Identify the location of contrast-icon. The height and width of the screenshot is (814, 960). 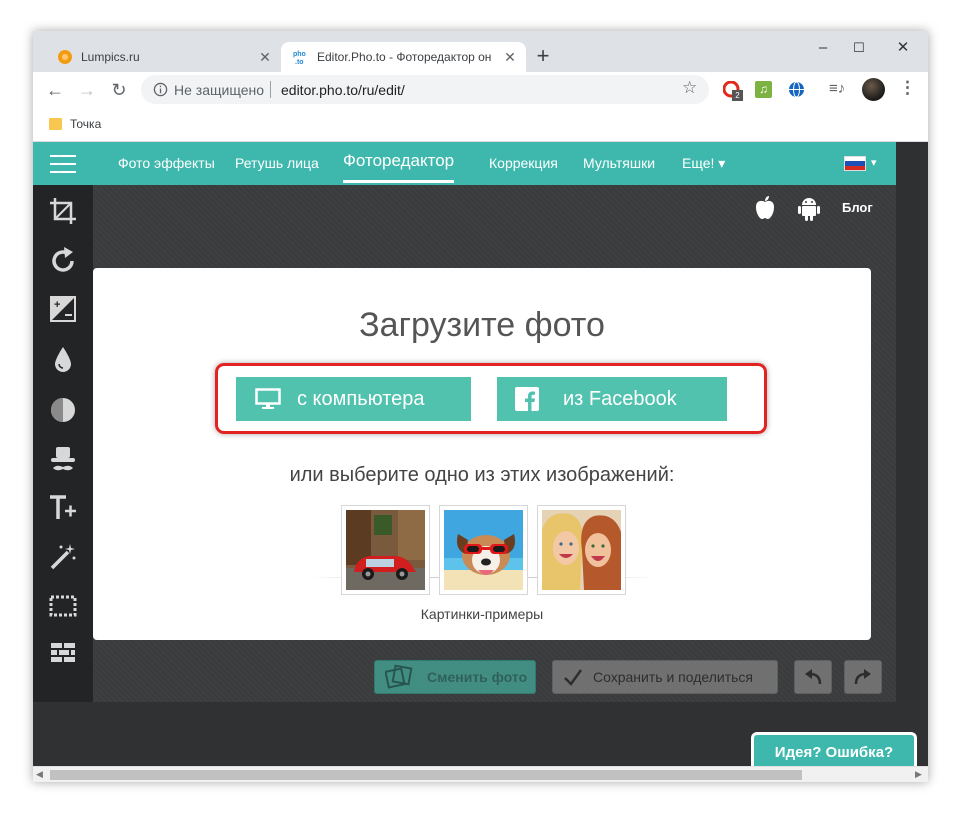
(63, 410).